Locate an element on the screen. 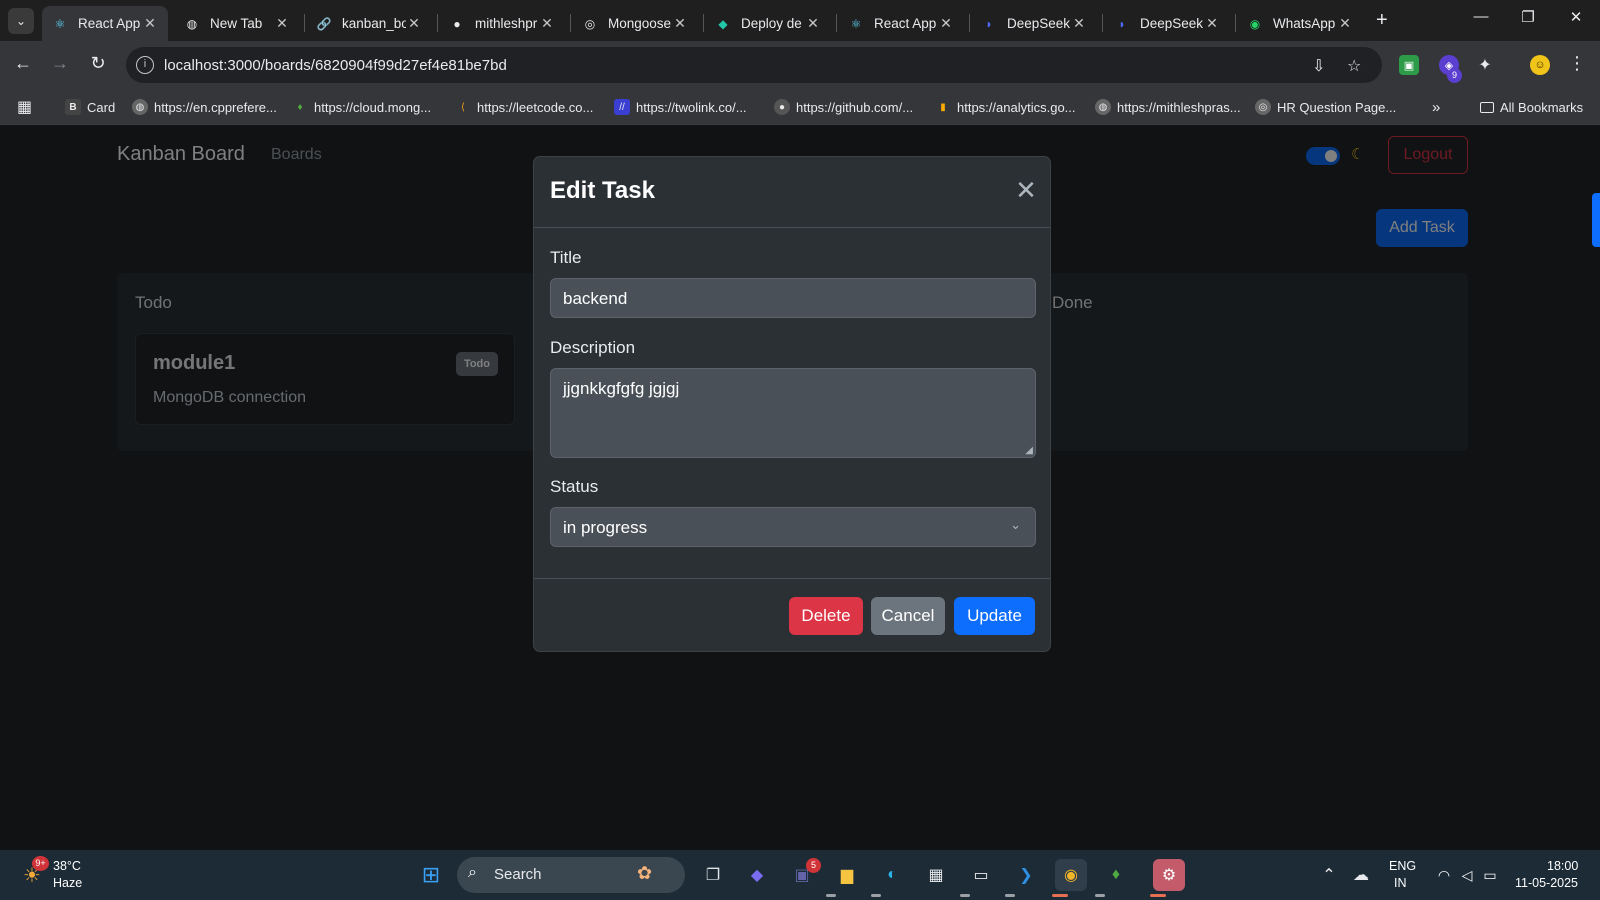  tab-mongoose: ◎ Mongoose ✕ is located at coordinates (635, 23).